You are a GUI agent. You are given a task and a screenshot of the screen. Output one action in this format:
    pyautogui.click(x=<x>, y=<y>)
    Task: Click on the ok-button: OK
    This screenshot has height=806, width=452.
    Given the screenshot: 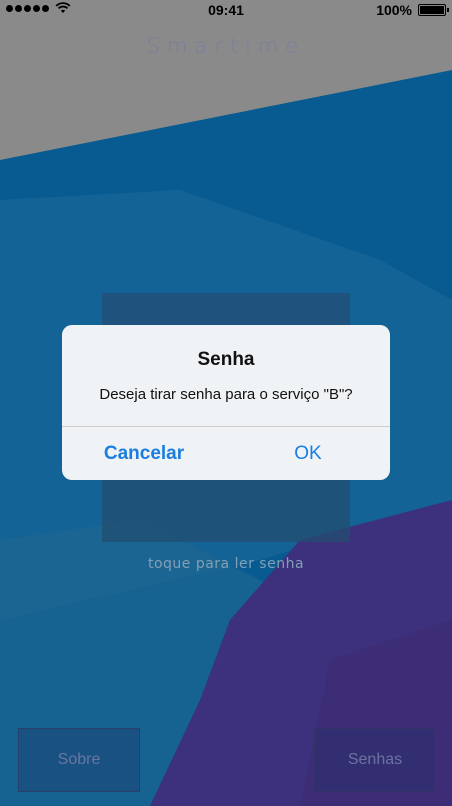 What is the action you would take?
    pyautogui.click(x=308, y=453)
    